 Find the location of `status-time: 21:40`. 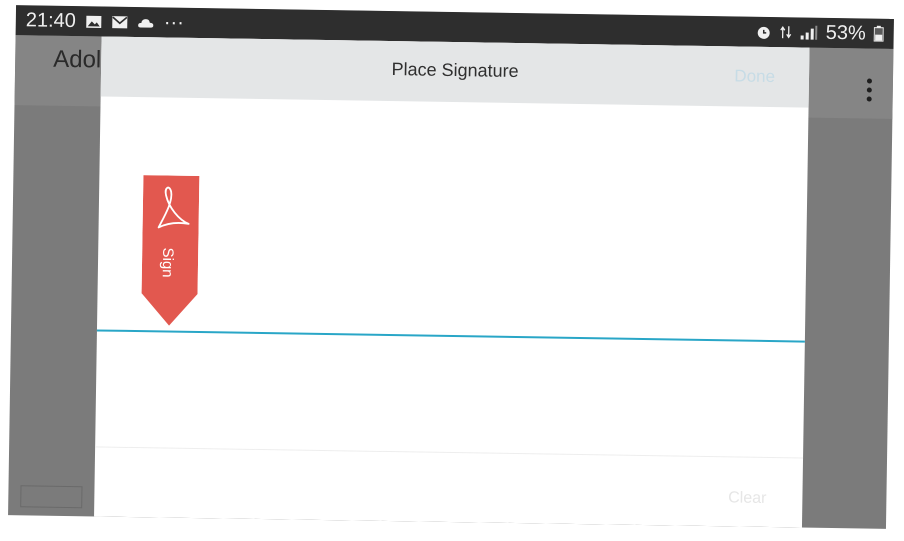

status-time: 21:40 is located at coordinates (51, 20).